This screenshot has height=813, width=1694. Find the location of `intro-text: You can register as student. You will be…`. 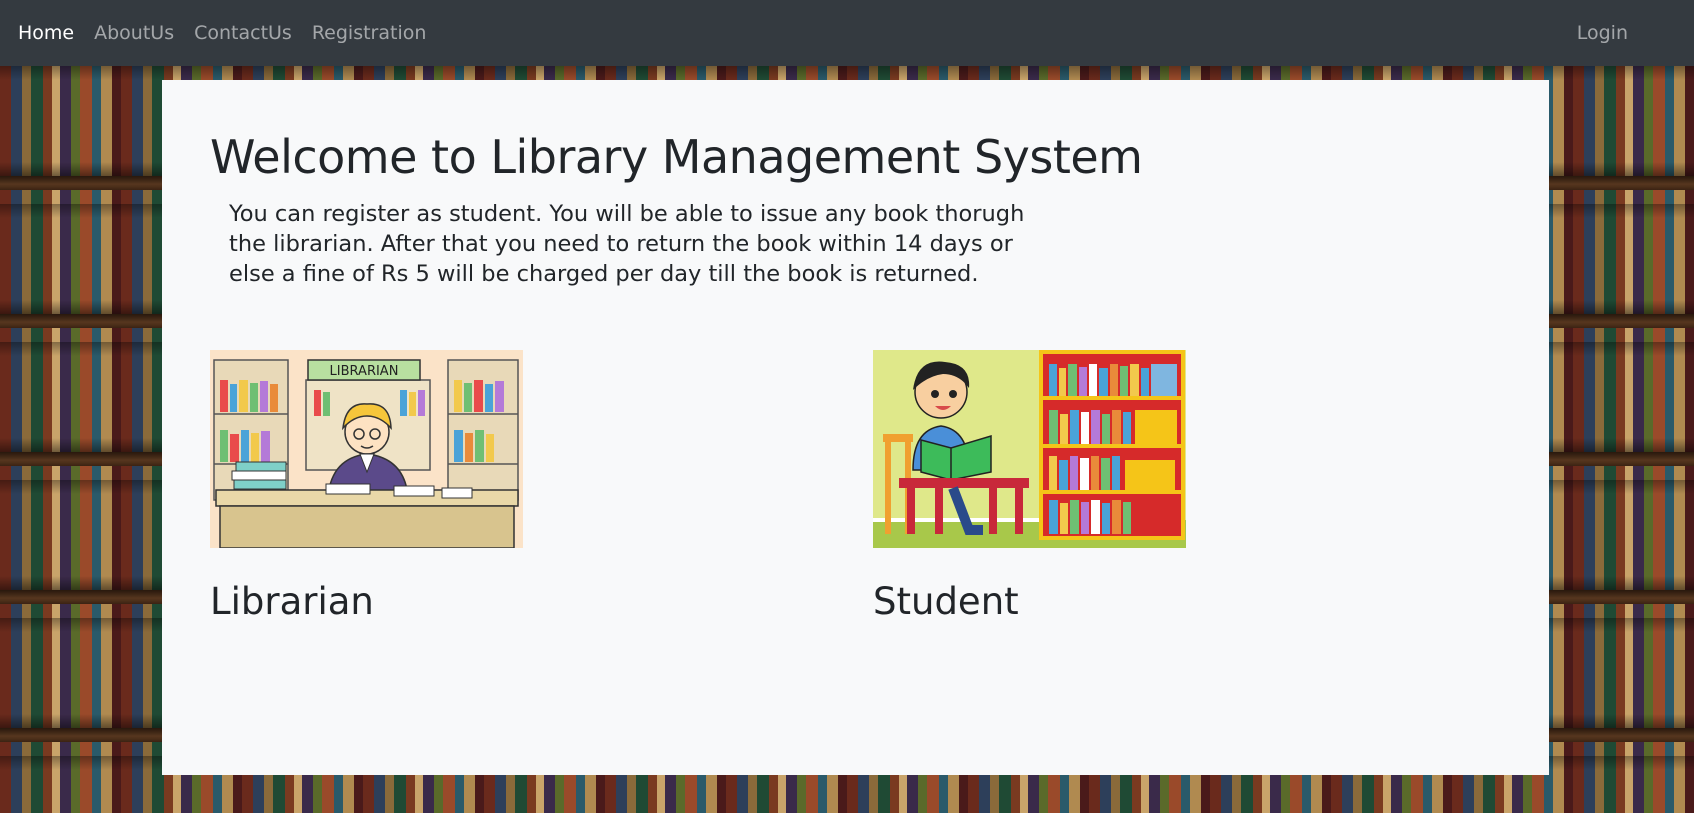

intro-text: You can register as student. You will be… is located at coordinates (627, 244).